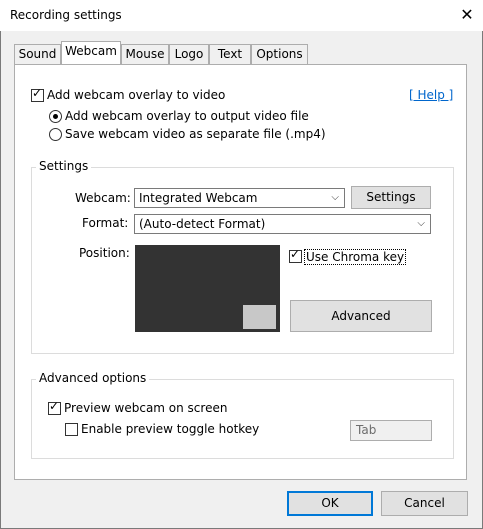 The height and width of the screenshot is (529, 483). Describe the element at coordinates (391, 197) in the screenshot. I see `webcam-settings-button: Settings` at that location.